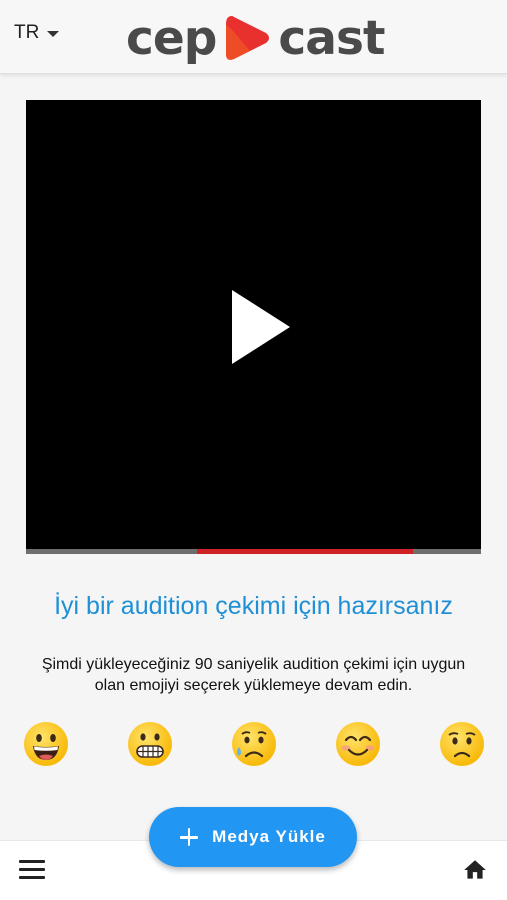 The height and width of the screenshot is (900, 507). I want to click on language-selector: TR, so click(37, 33).